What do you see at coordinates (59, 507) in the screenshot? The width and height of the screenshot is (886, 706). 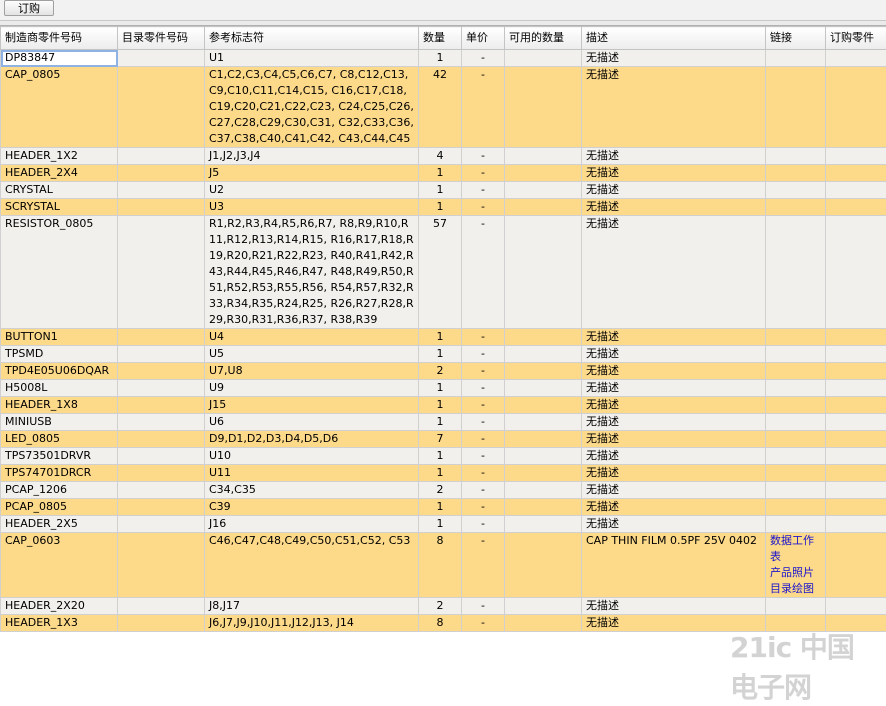 I see `cell-mpn: PCAP_0805` at bounding box center [59, 507].